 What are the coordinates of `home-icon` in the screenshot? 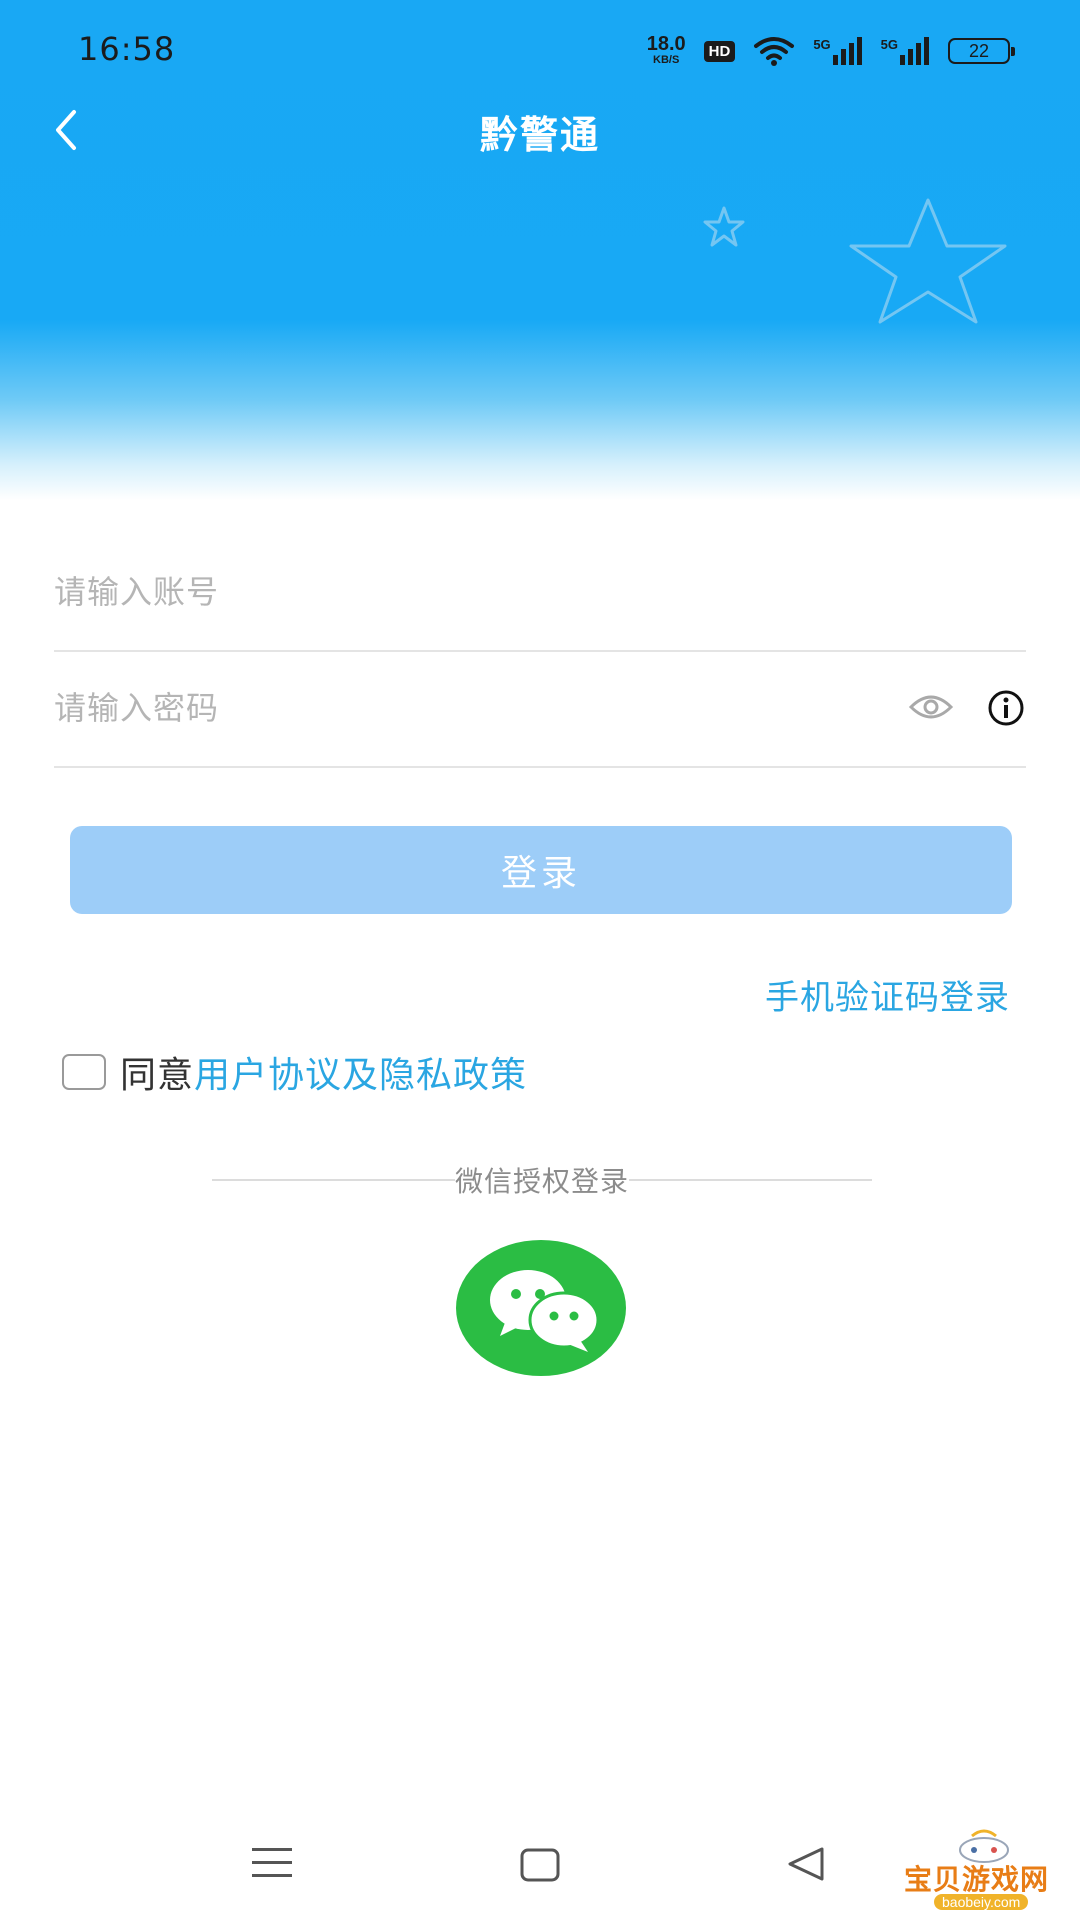 It's located at (540, 1865).